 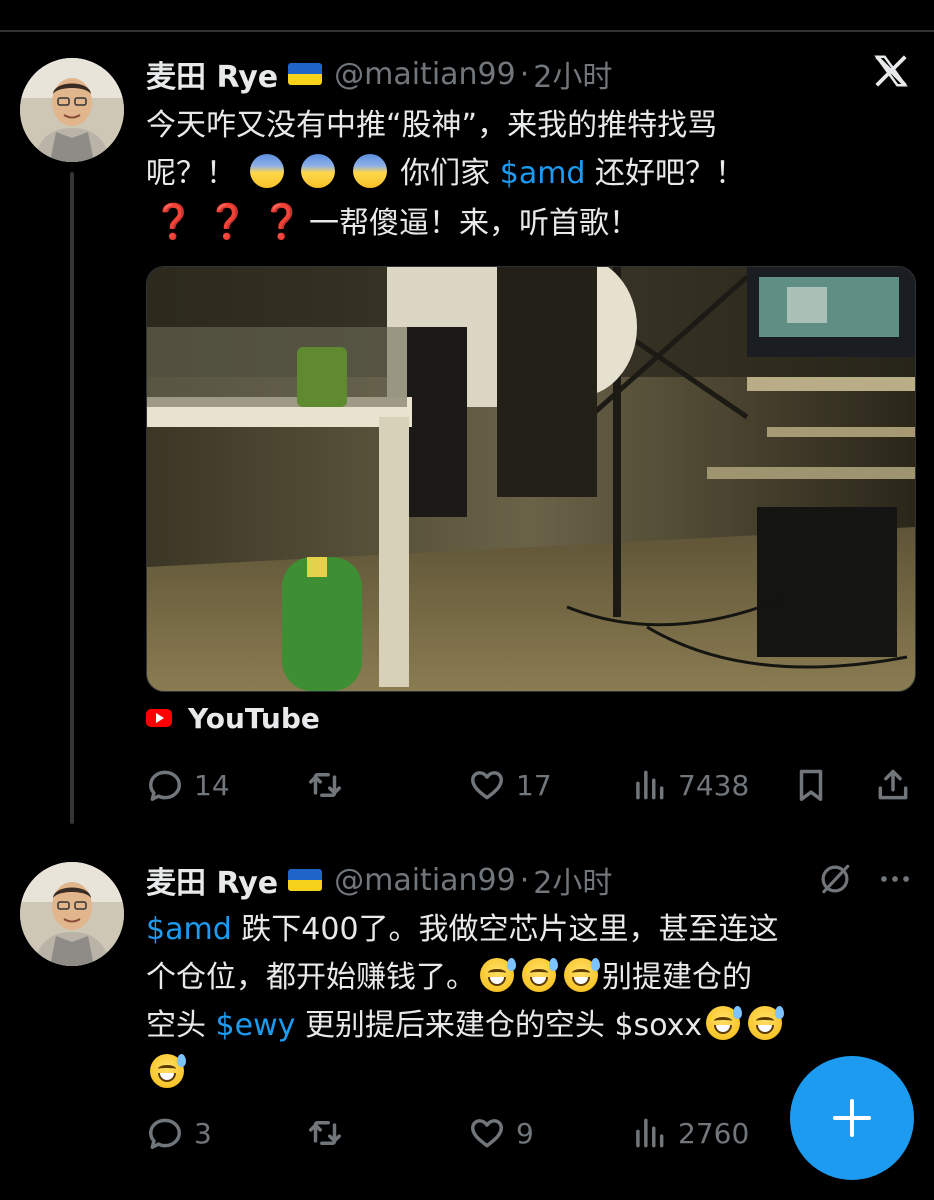 What do you see at coordinates (212, 785) in the screenshot?
I see `reply-count: 14` at bounding box center [212, 785].